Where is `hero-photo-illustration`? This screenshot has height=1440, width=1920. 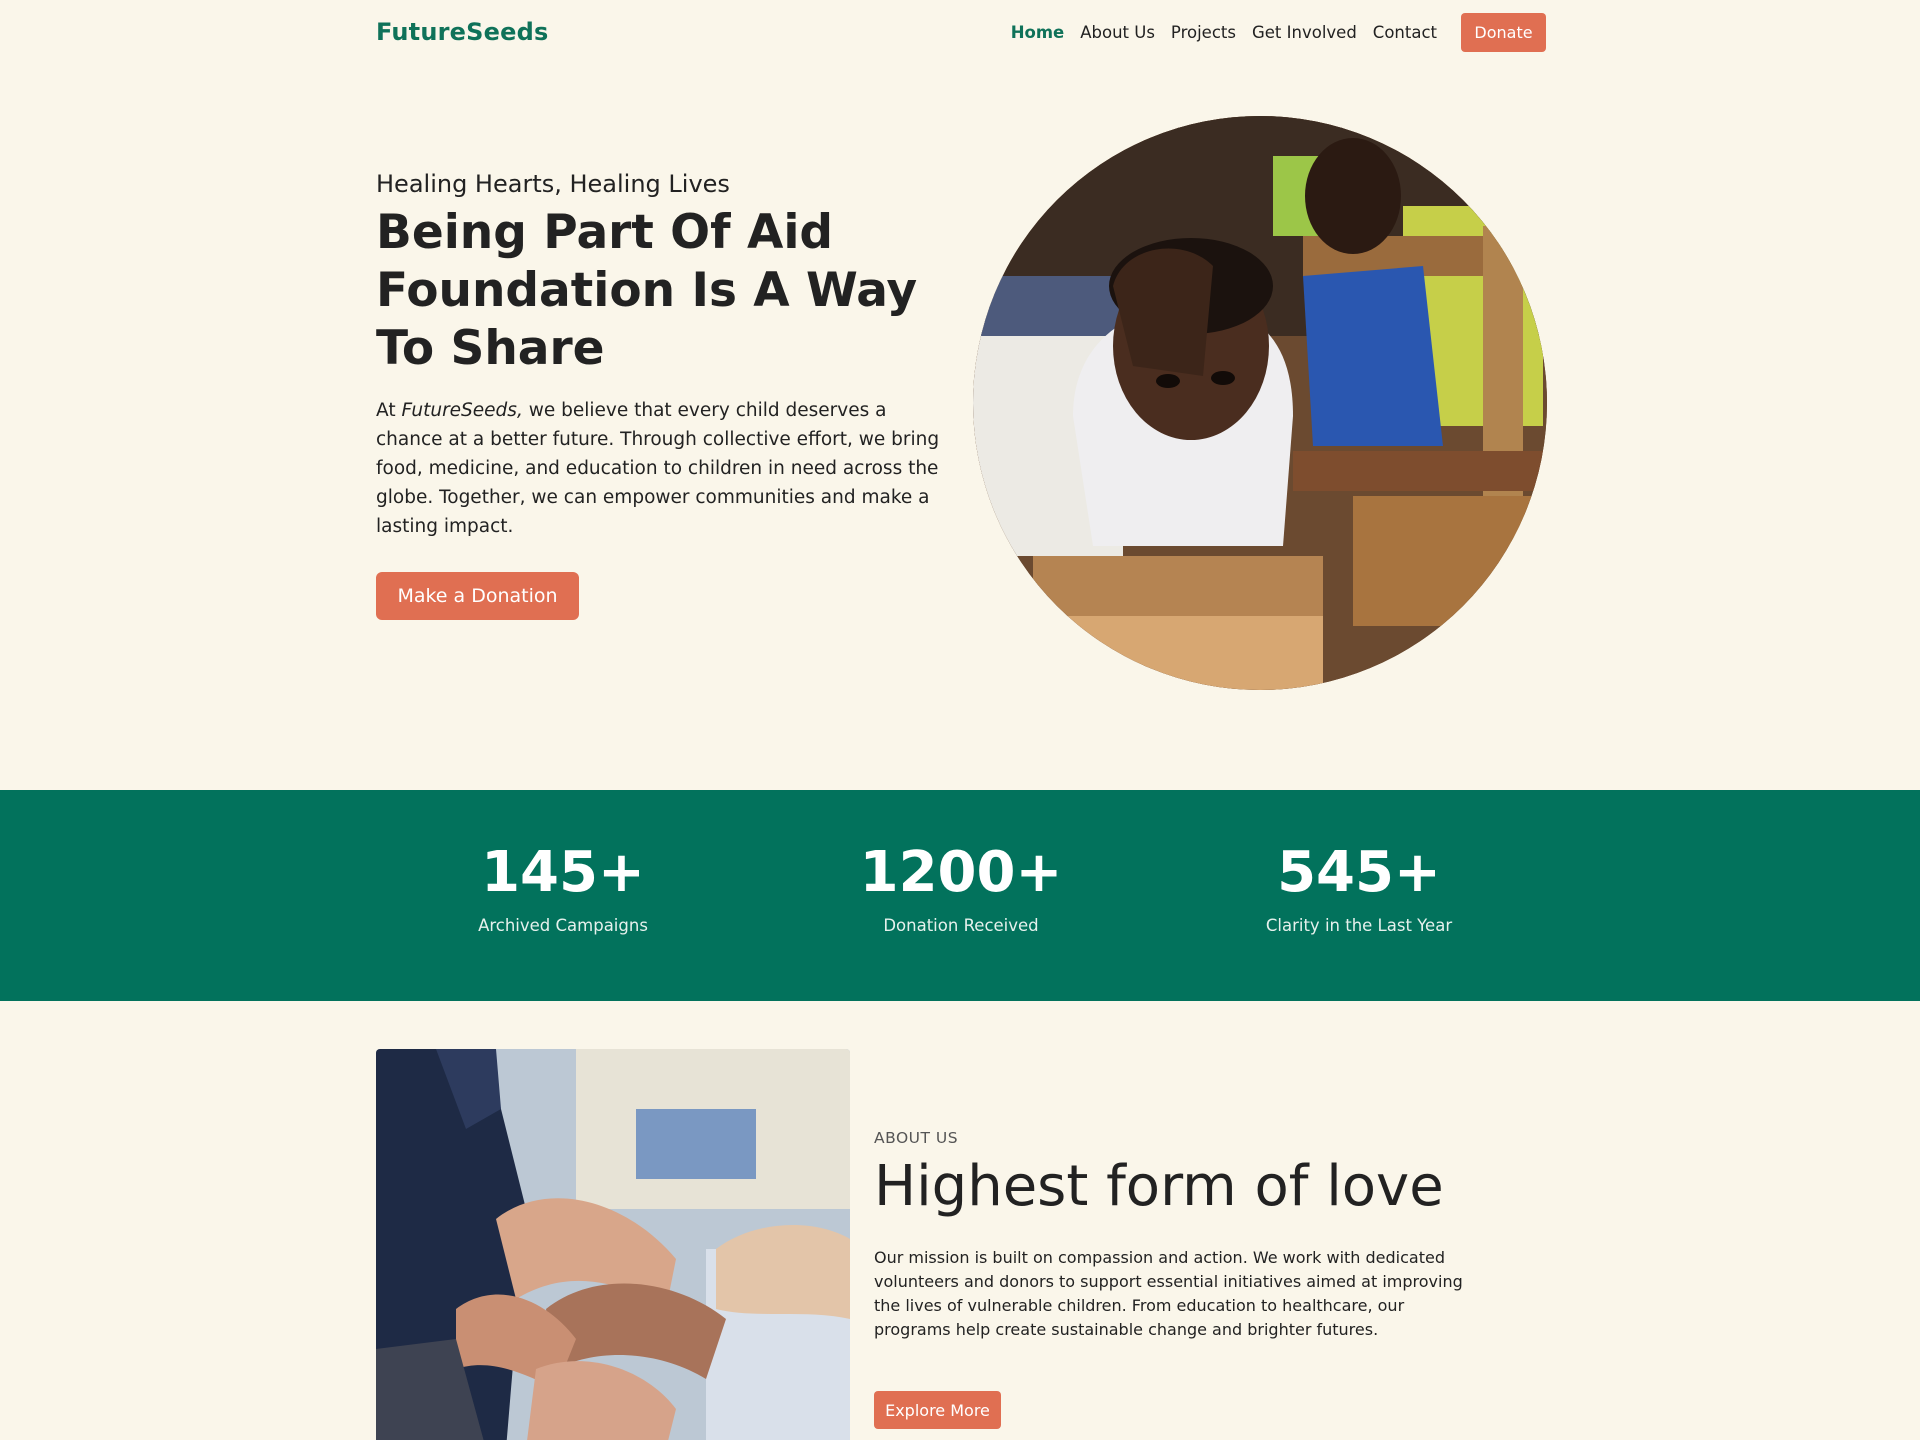
hero-photo-illustration is located at coordinates (1260, 403).